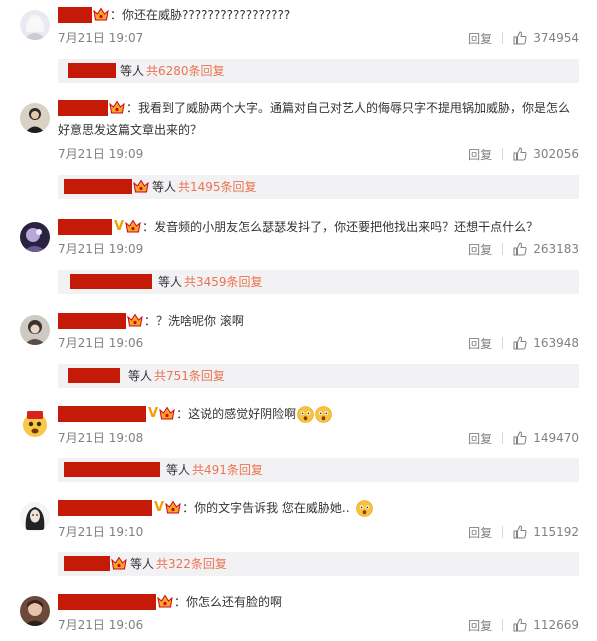  What do you see at coordinates (556, 154) in the screenshot?
I see `like-count: 302056` at bounding box center [556, 154].